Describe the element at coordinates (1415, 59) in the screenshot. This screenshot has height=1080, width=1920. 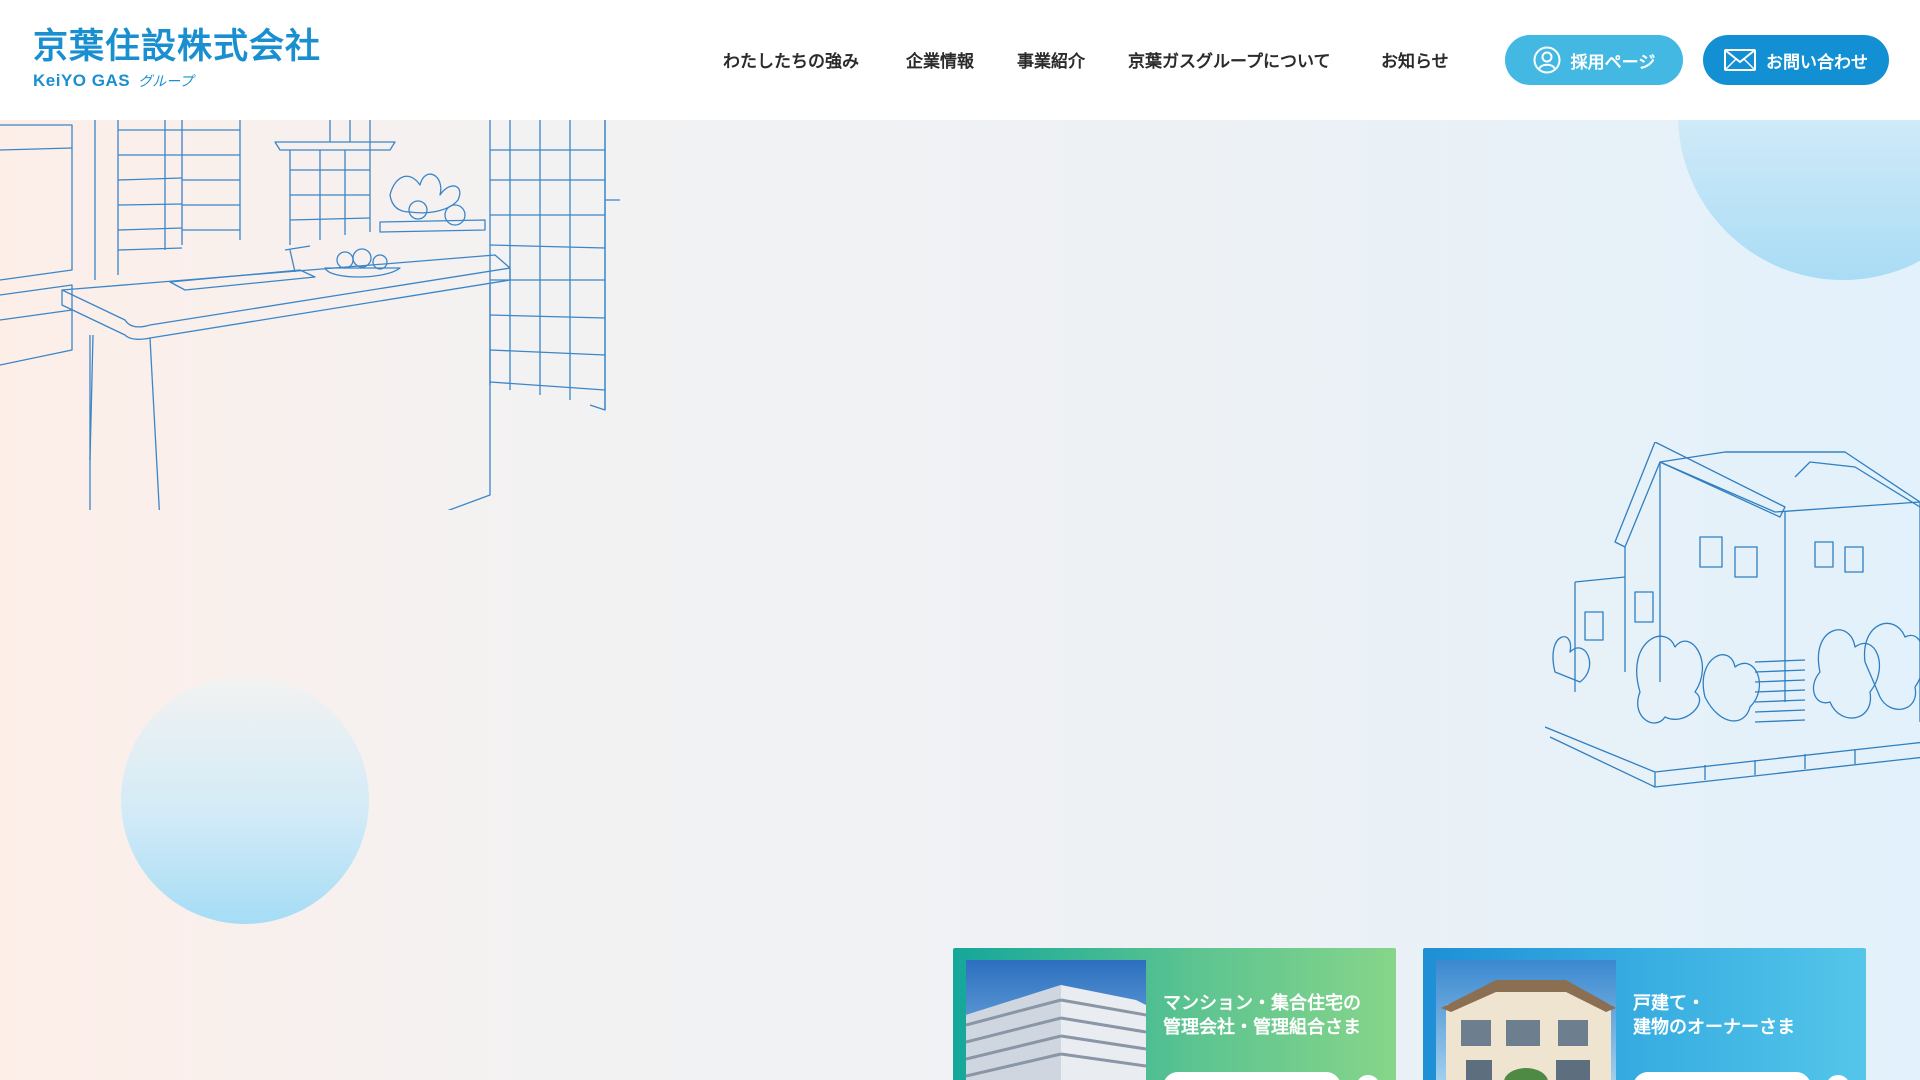
I see `nav-item-news: お知らせ` at that location.